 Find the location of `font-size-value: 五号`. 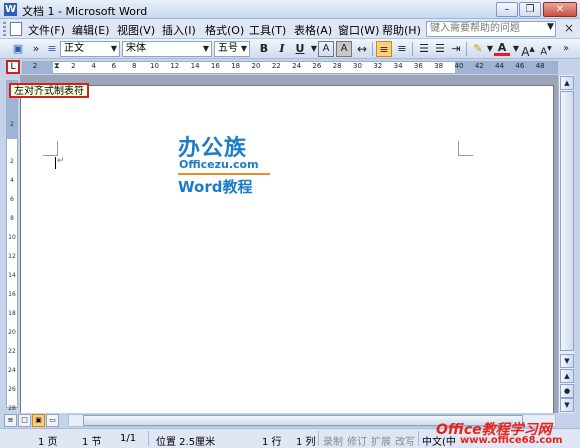

font-size-value: 五号 is located at coordinates (228, 48).